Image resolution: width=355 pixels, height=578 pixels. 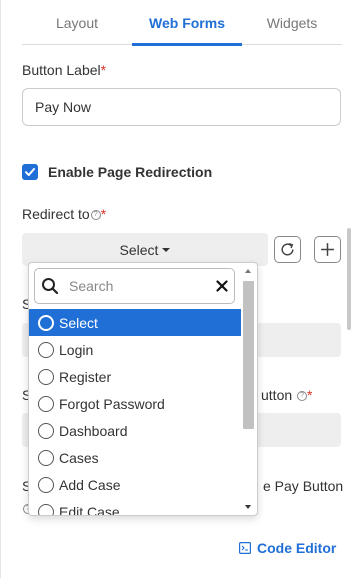 I want to click on code-editor-button: Code Editor, so click(x=287, y=548).